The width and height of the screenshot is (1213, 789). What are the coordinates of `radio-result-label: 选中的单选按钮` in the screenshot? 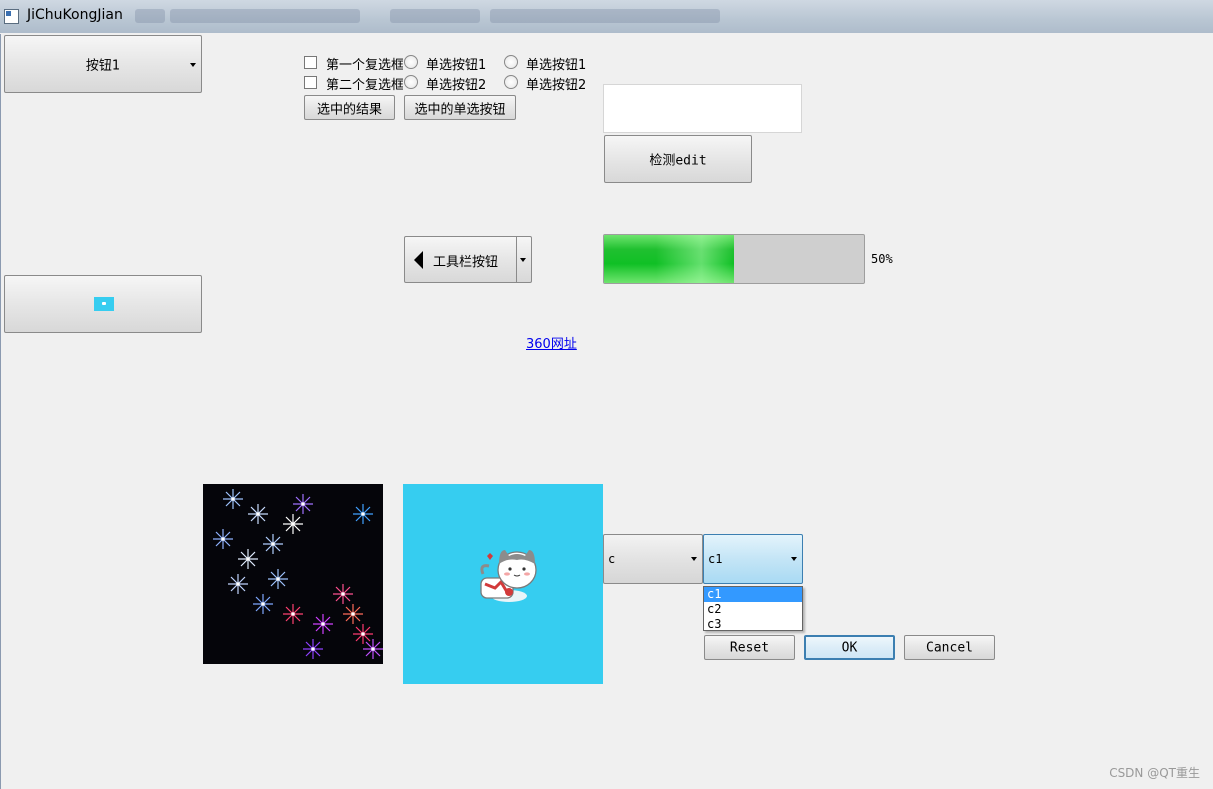 It's located at (460, 109).